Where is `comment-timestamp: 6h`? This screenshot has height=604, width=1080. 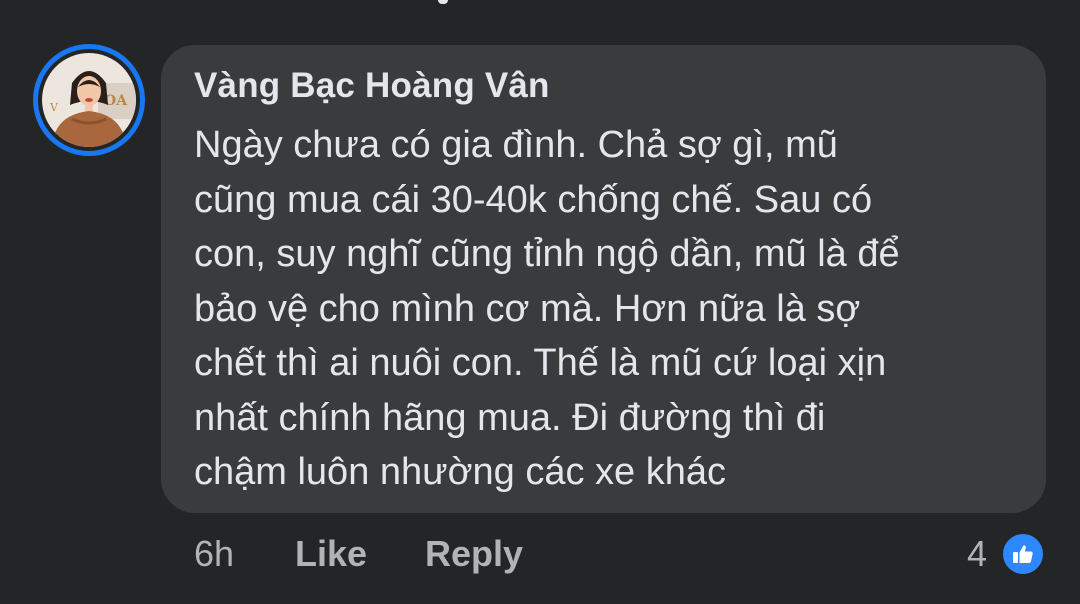 comment-timestamp: 6h is located at coordinates (214, 554).